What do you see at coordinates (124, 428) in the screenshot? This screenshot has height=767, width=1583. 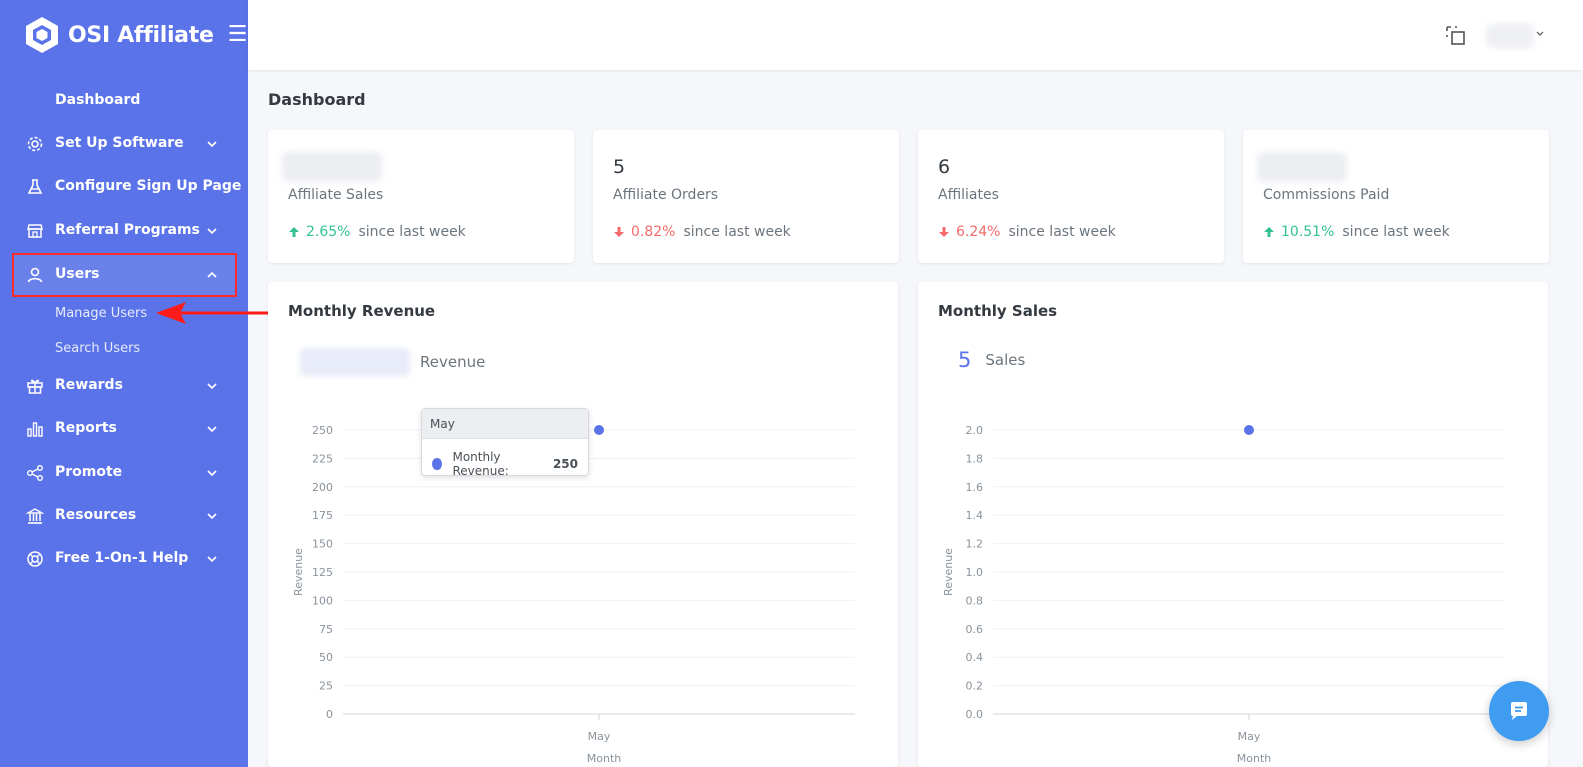 I see `sidebar-item-reports: Reports` at bounding box center [124, 428].